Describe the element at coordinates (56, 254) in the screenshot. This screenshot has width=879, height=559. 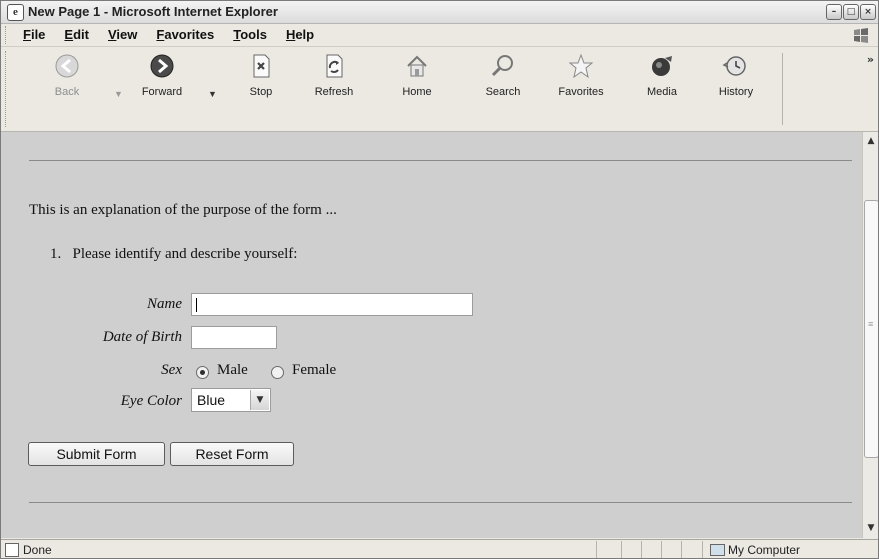
I see `list-item-number: 1.` at that location.